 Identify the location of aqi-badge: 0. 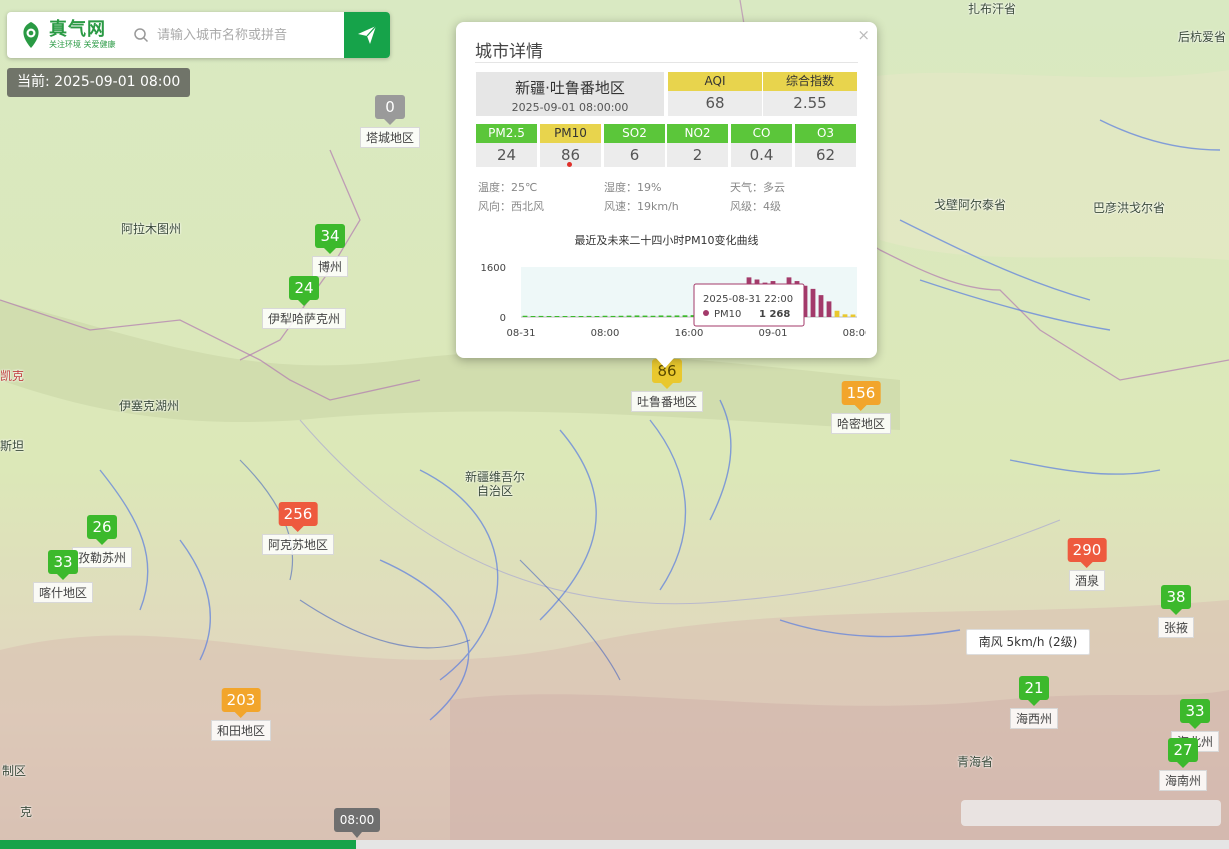
(390, 110).